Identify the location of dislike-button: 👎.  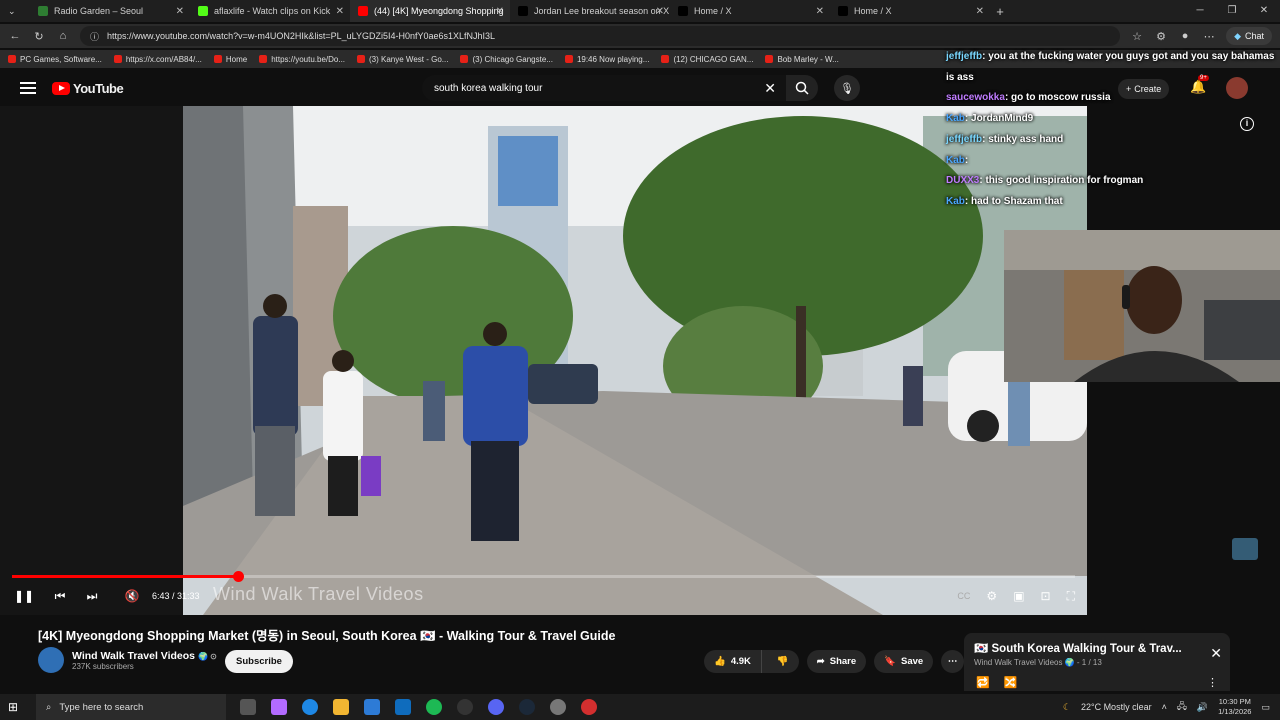
(783, 661).